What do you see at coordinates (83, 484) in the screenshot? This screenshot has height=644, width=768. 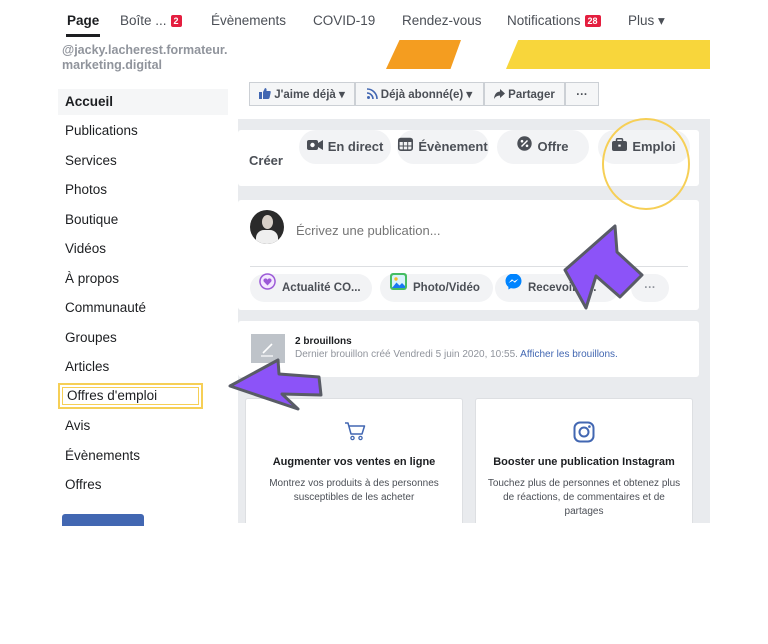 I see `sidebar-item-label: Offres` at bounding box center [83, 484].